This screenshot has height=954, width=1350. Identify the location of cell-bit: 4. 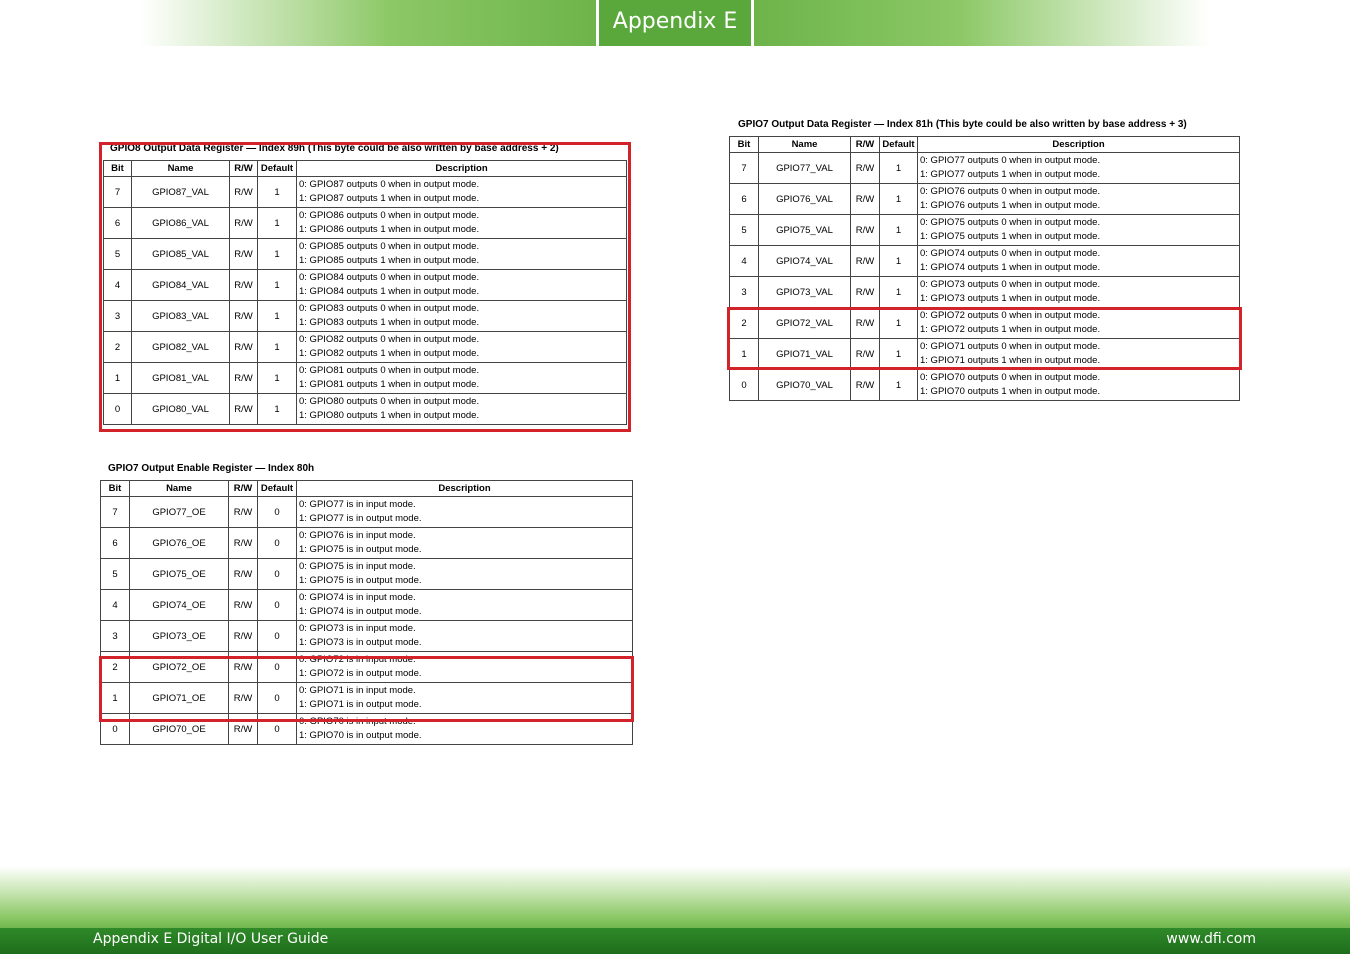
(115, 605).